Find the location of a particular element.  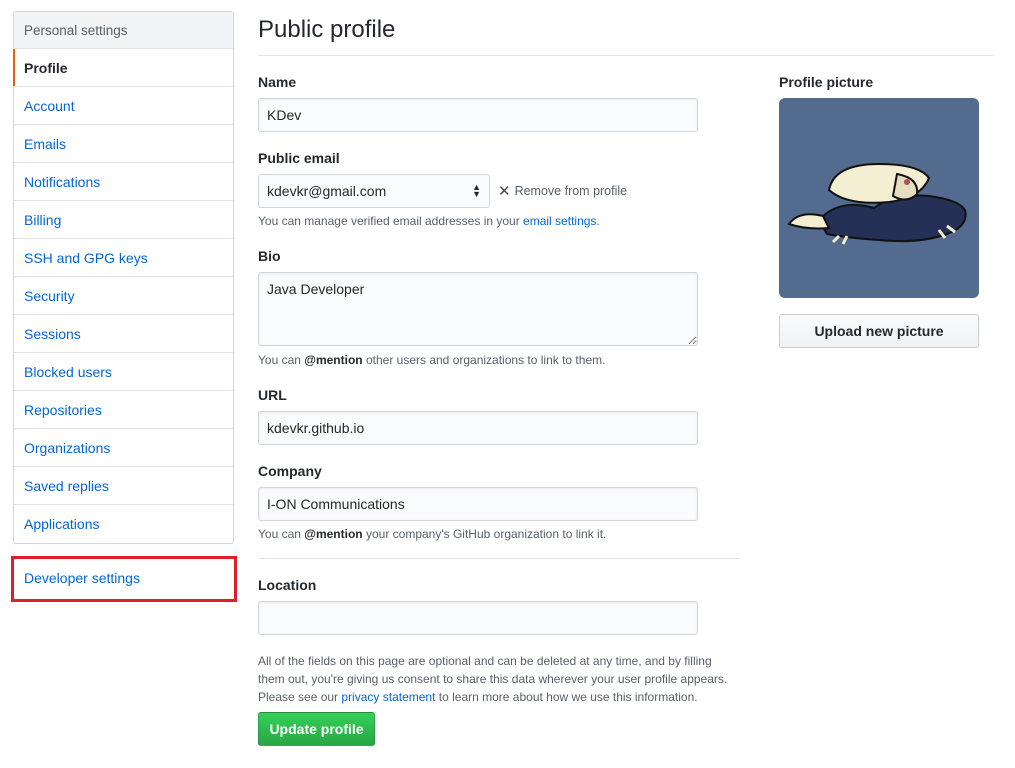

sidebar-item-account: Account is located at coordinates (123, 106).